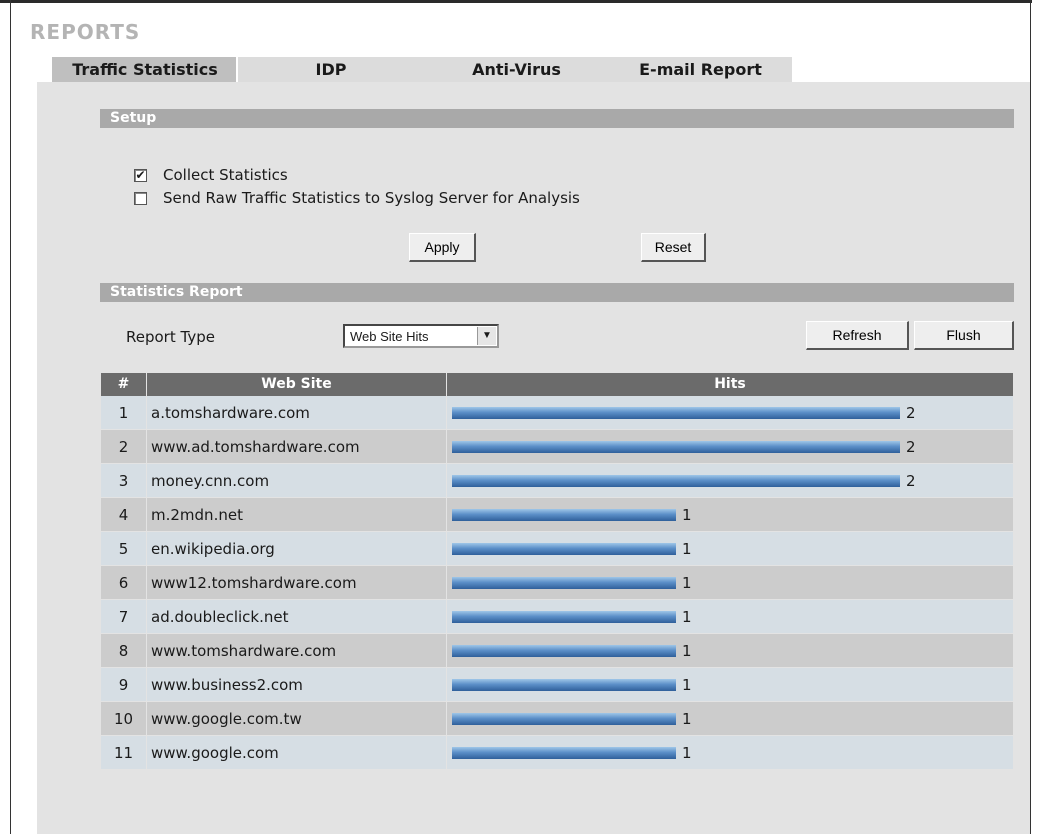 The image size is (1044, 834). Describe the element at coordinates (730, 384) in the screenshot. I see `column-header-hits: Hits` at that location.